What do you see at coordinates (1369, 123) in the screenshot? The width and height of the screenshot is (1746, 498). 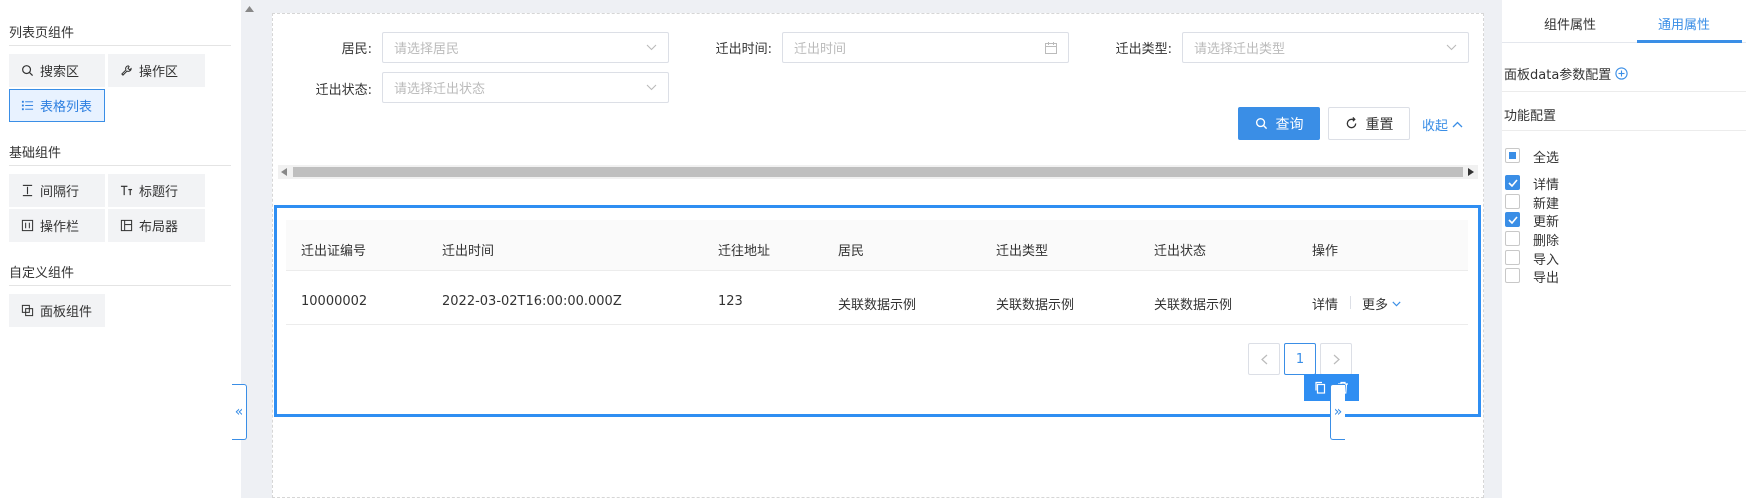 I see `reset-button: 重置` at bounding box center [1369, 123].